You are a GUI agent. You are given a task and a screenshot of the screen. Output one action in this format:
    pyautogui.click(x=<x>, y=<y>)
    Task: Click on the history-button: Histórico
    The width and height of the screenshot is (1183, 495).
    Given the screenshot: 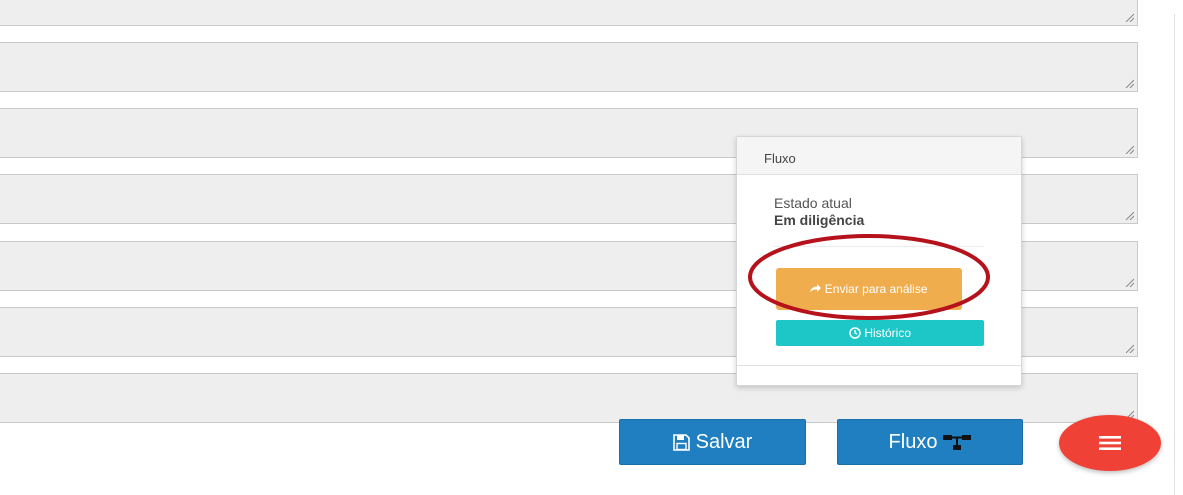 What is the action you would take?
    pyautogui.click(x=880, y=333)
    